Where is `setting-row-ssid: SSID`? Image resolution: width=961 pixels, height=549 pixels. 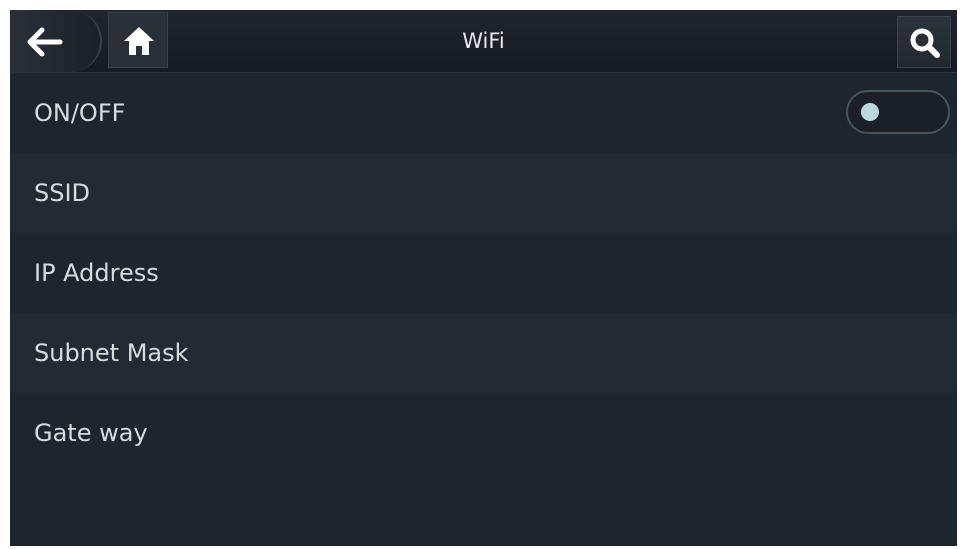
setting-row-ssid: SSID is located at coordinates (483, 193).